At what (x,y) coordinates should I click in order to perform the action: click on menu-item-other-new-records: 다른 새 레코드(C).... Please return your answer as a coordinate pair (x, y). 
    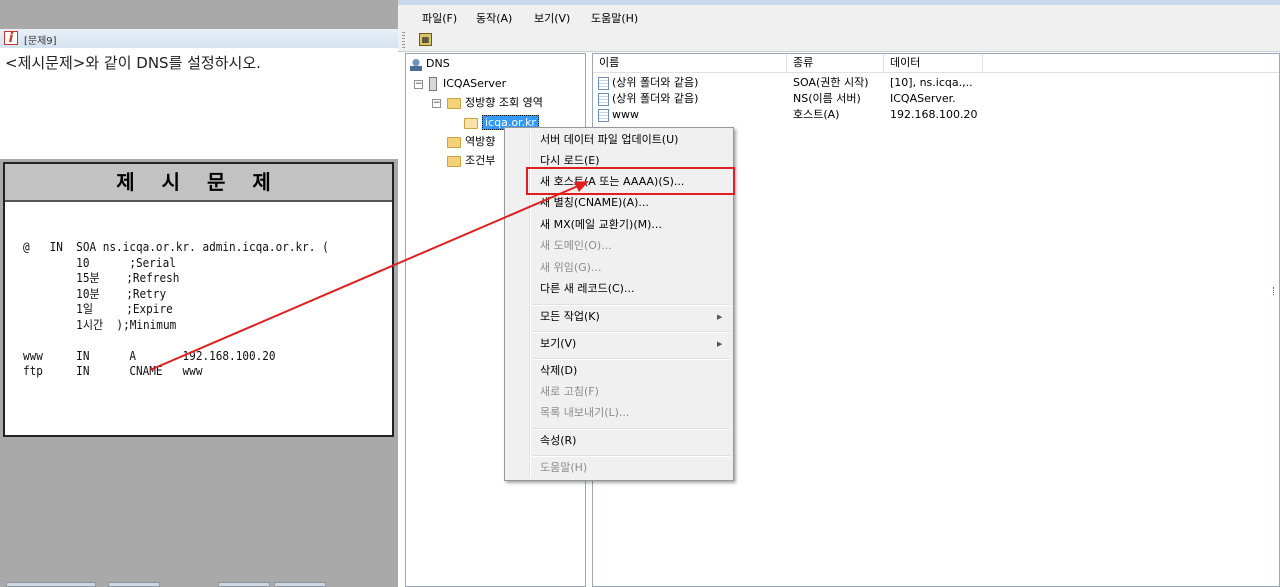
    Looking at the image, I should click on (587, 289).